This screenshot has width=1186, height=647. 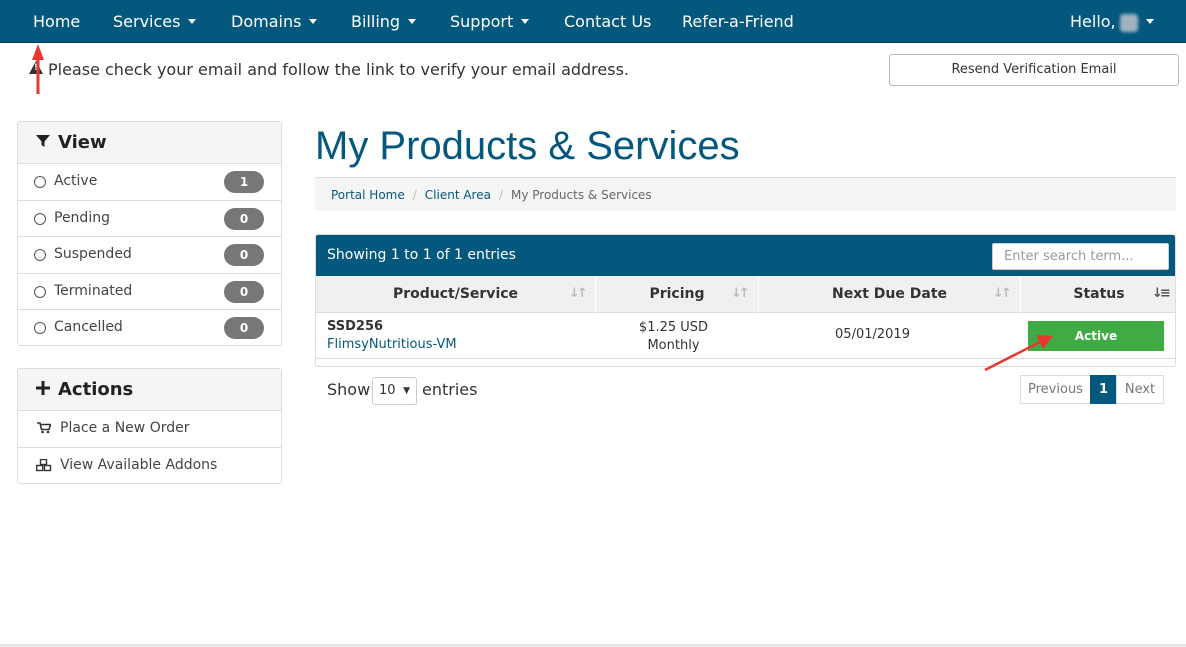 I want to click on nav-billing: Billing, so click(x=384, y=21).